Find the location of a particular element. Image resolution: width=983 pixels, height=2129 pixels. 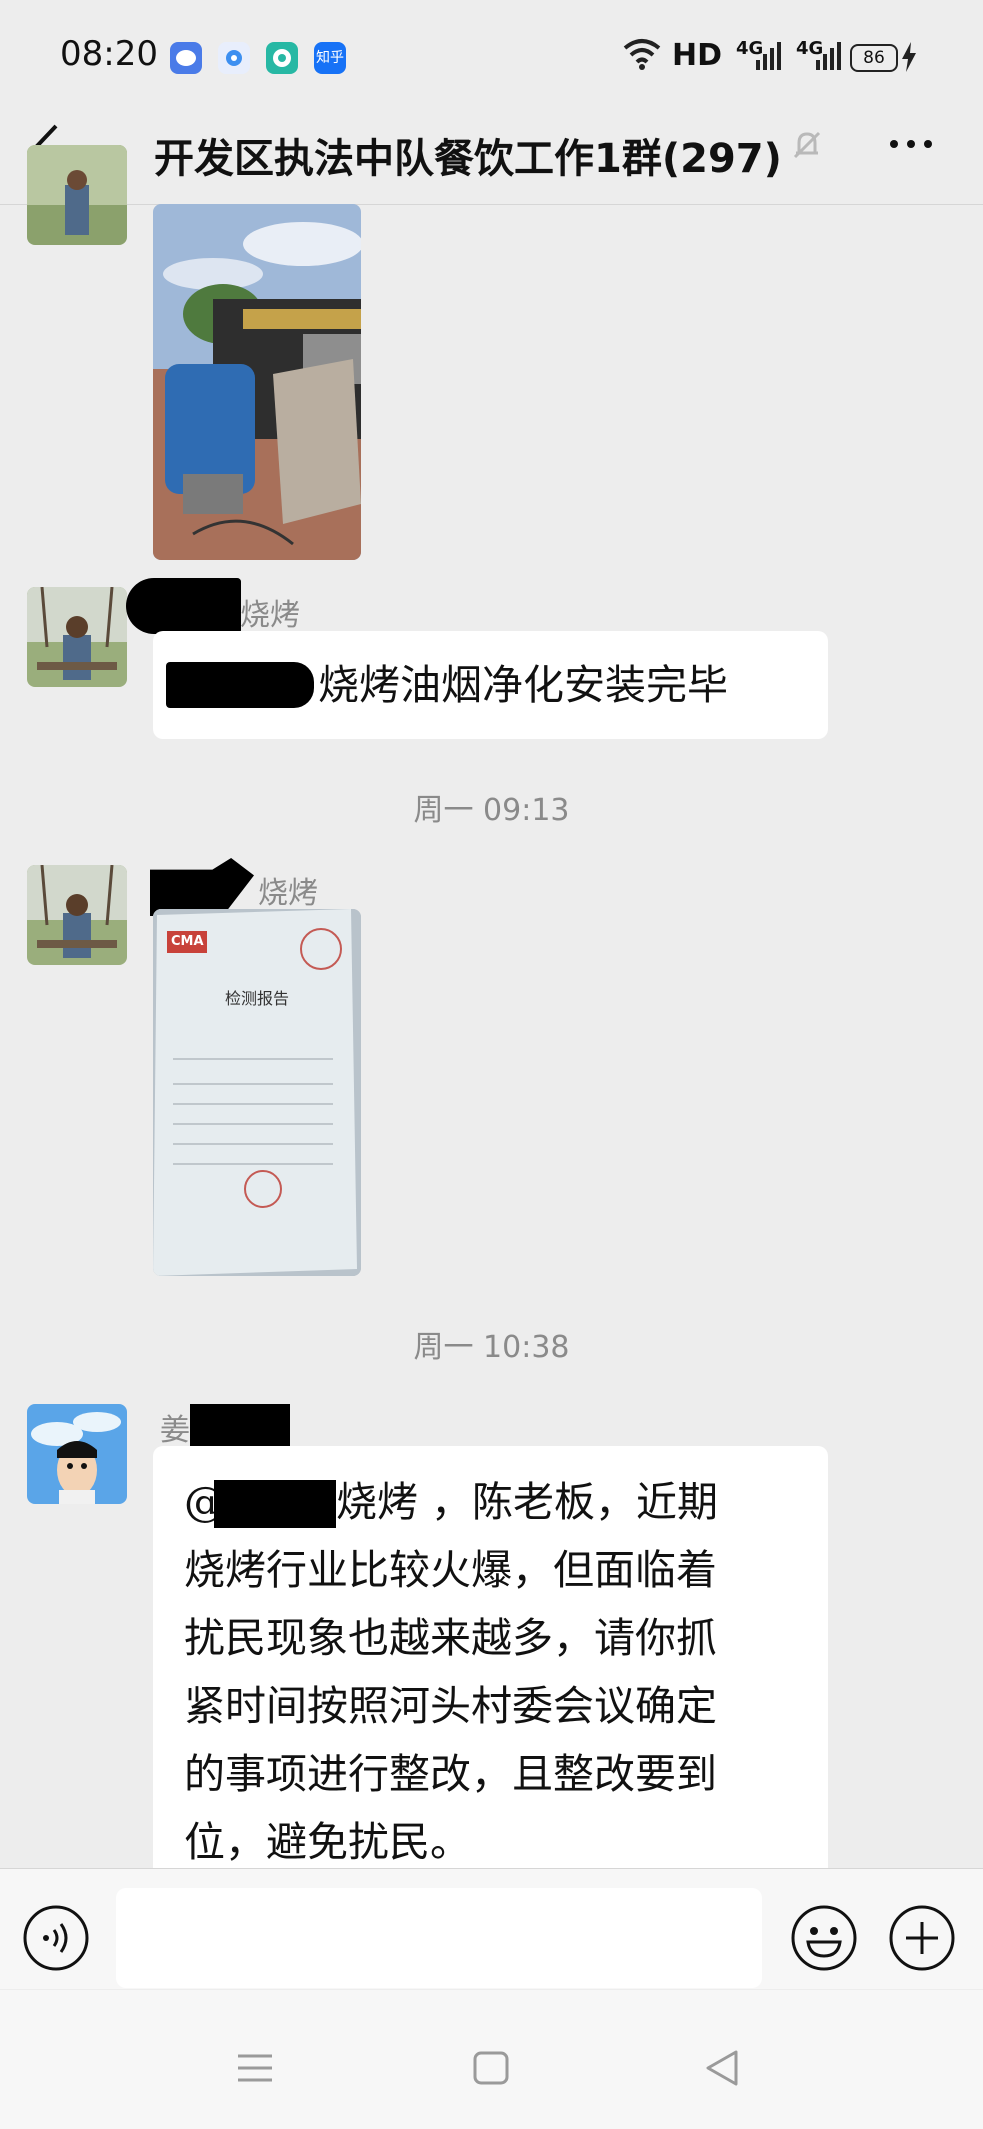

emoji-icon is located at coordinates (824, 1940).